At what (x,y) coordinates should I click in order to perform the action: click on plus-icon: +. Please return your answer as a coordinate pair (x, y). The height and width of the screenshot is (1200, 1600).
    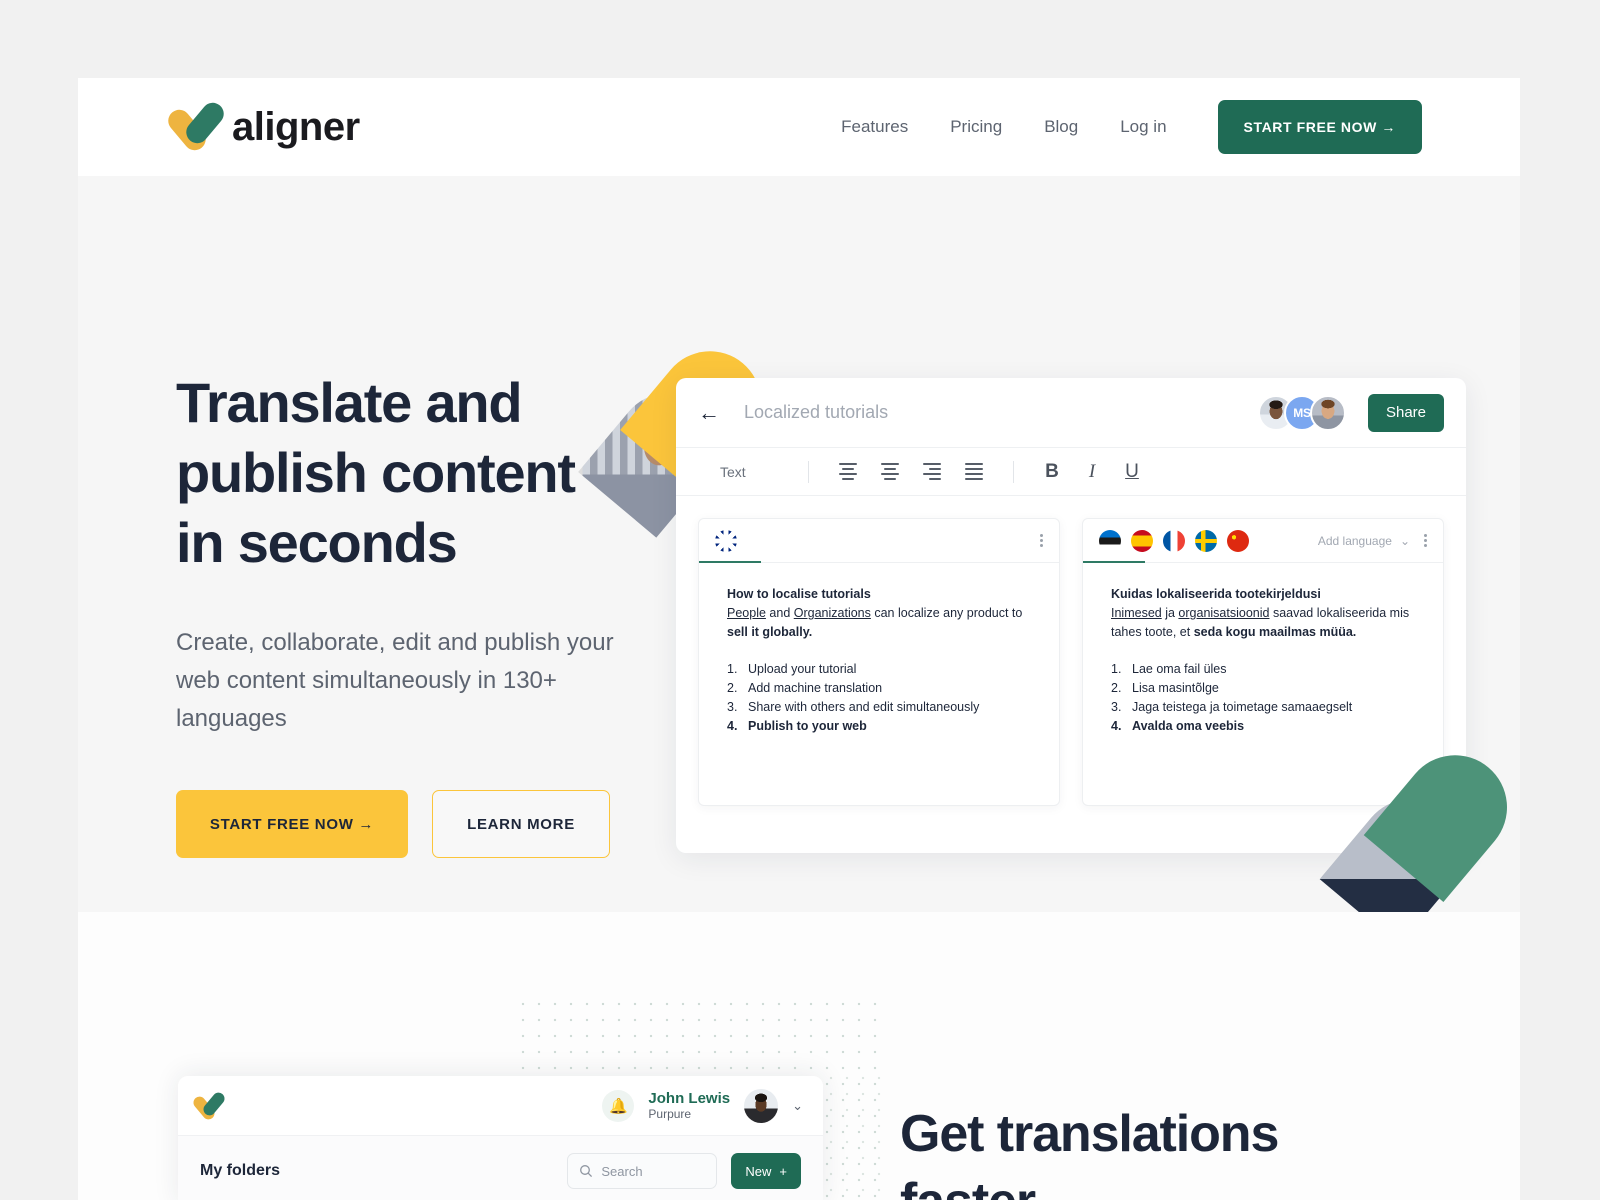
    Looking at the image, I should click on (783, 1171).